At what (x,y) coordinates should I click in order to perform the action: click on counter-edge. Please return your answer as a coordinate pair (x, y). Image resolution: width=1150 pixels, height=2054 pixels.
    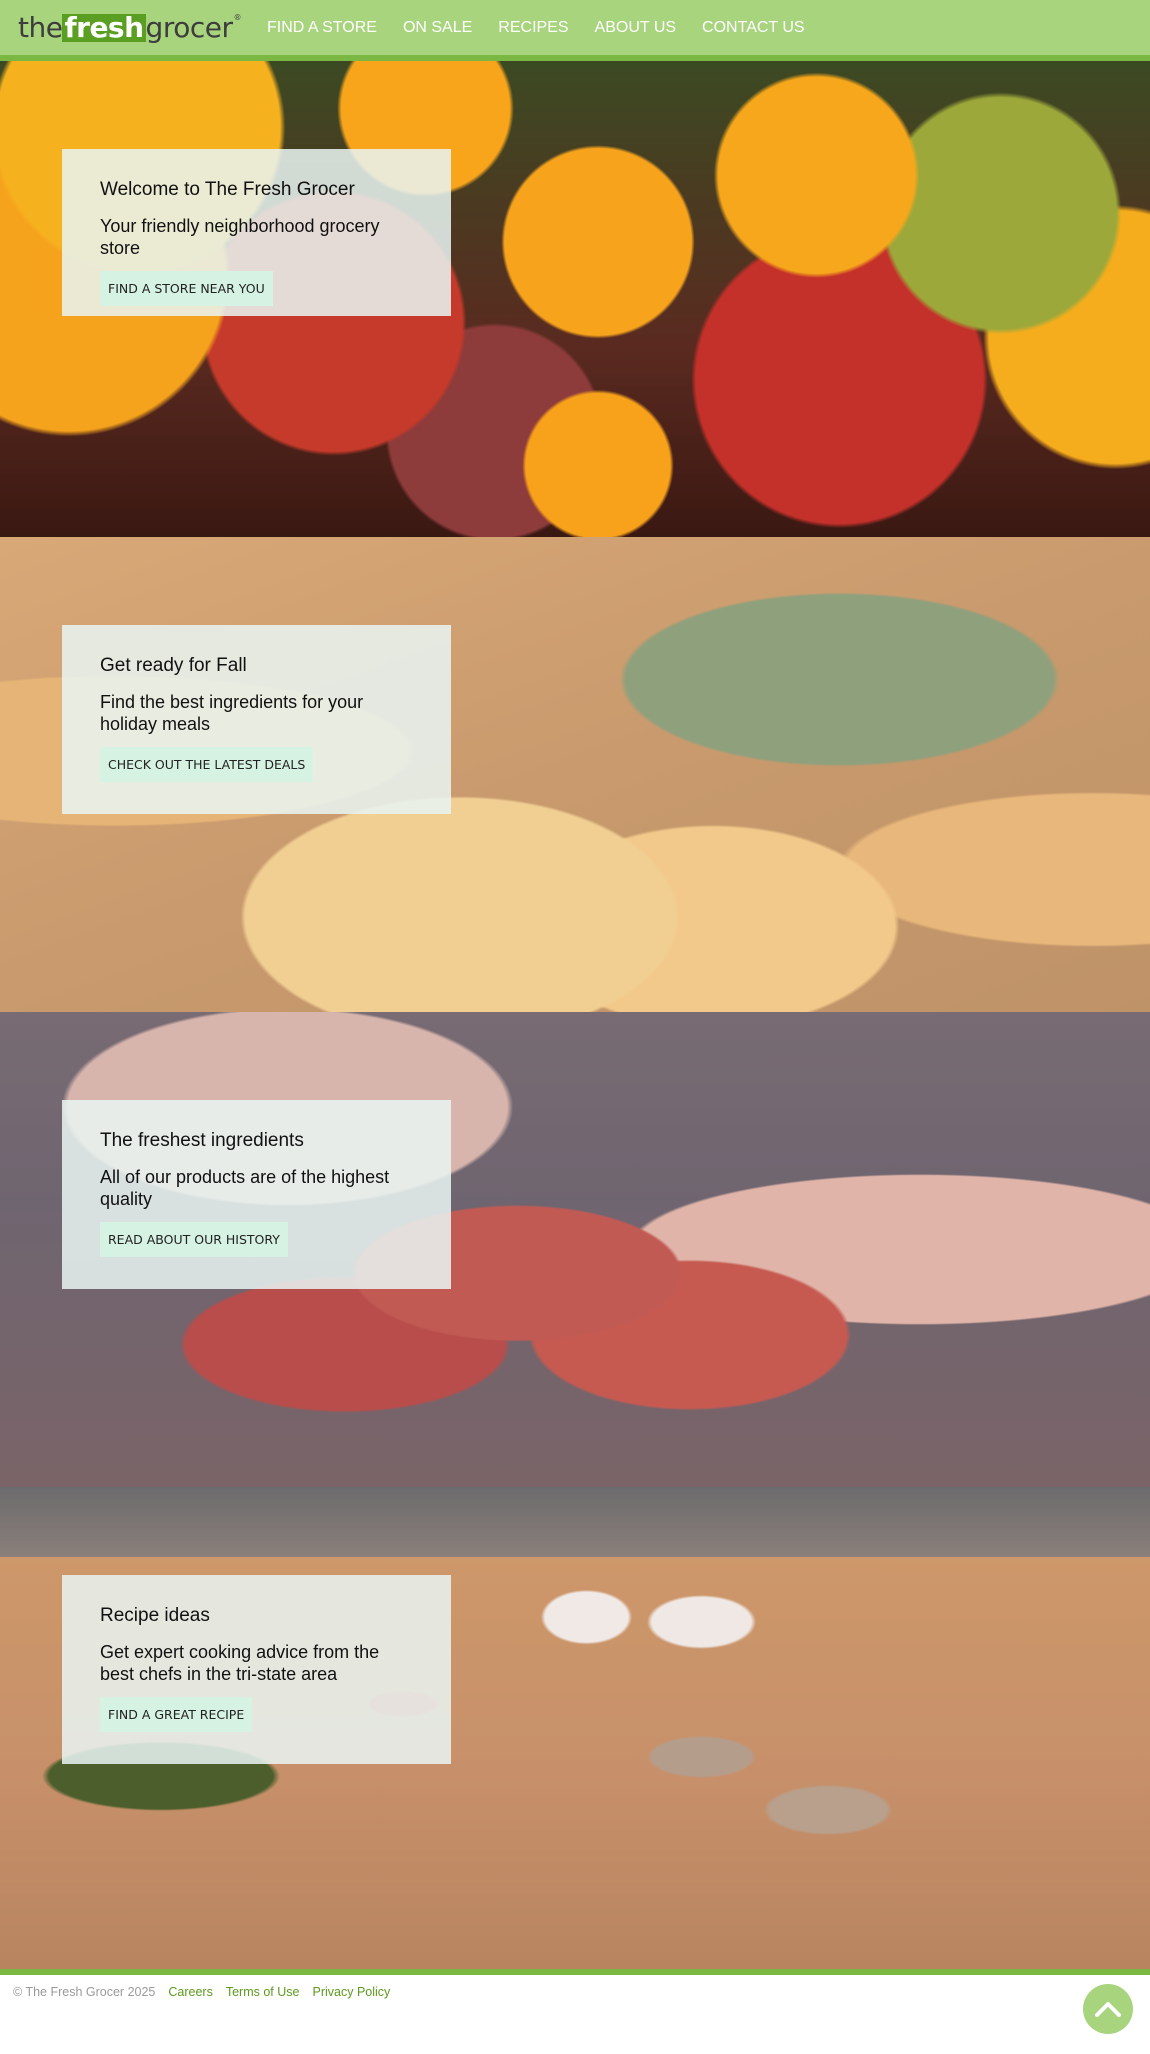
    Looking at the image, I should click on (575, 1522).